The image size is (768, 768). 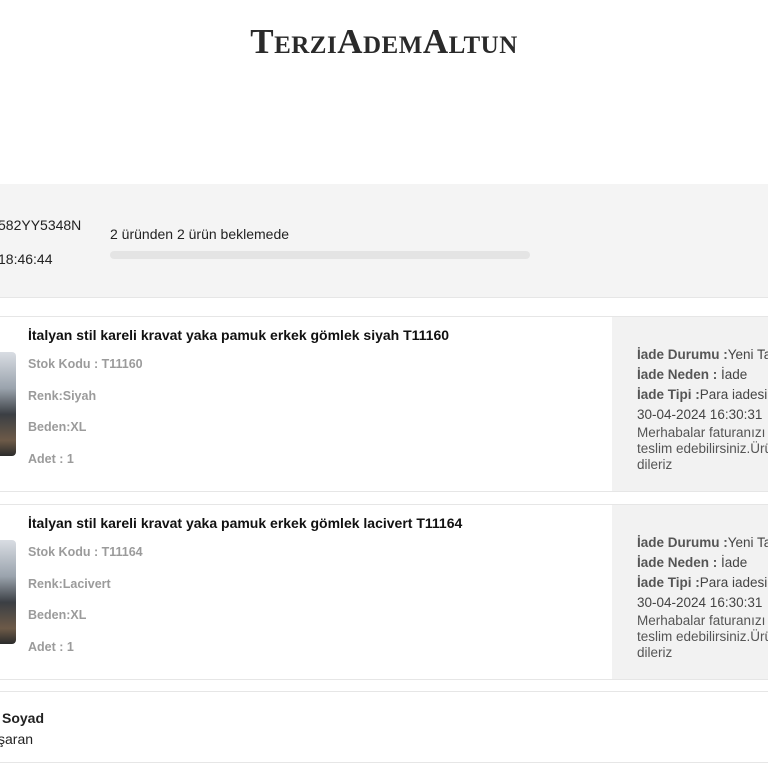 What do you see at coordinates (23, 718) in the screenshot?
I see `customer-name: Soyad` at bounding box center [23, 718].